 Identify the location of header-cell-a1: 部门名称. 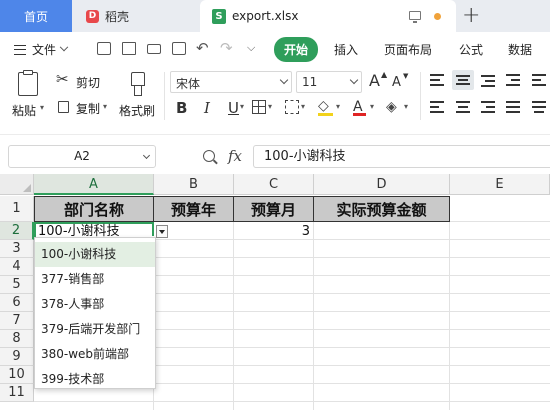
(94, 209).